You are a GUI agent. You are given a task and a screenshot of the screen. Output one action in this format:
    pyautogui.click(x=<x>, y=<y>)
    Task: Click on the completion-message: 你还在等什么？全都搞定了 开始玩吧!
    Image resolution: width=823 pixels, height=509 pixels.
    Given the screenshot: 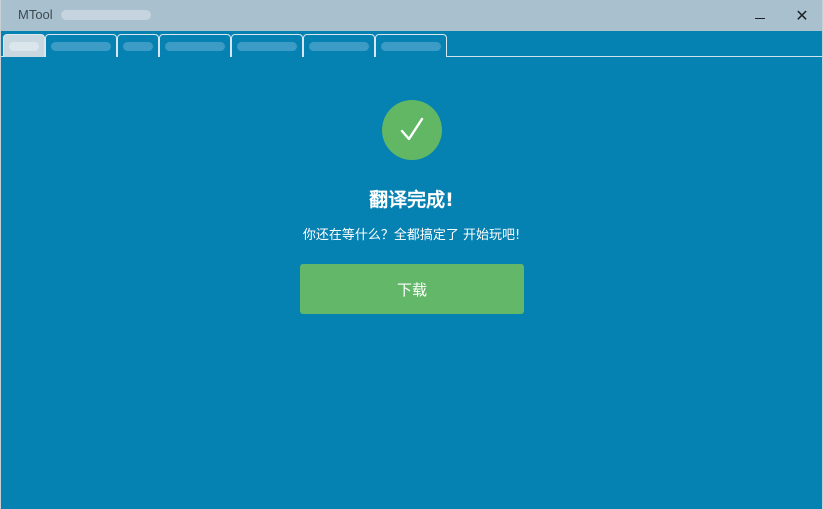 What is the action you would take?
    pyautogui.click(x=411, y=235)
    